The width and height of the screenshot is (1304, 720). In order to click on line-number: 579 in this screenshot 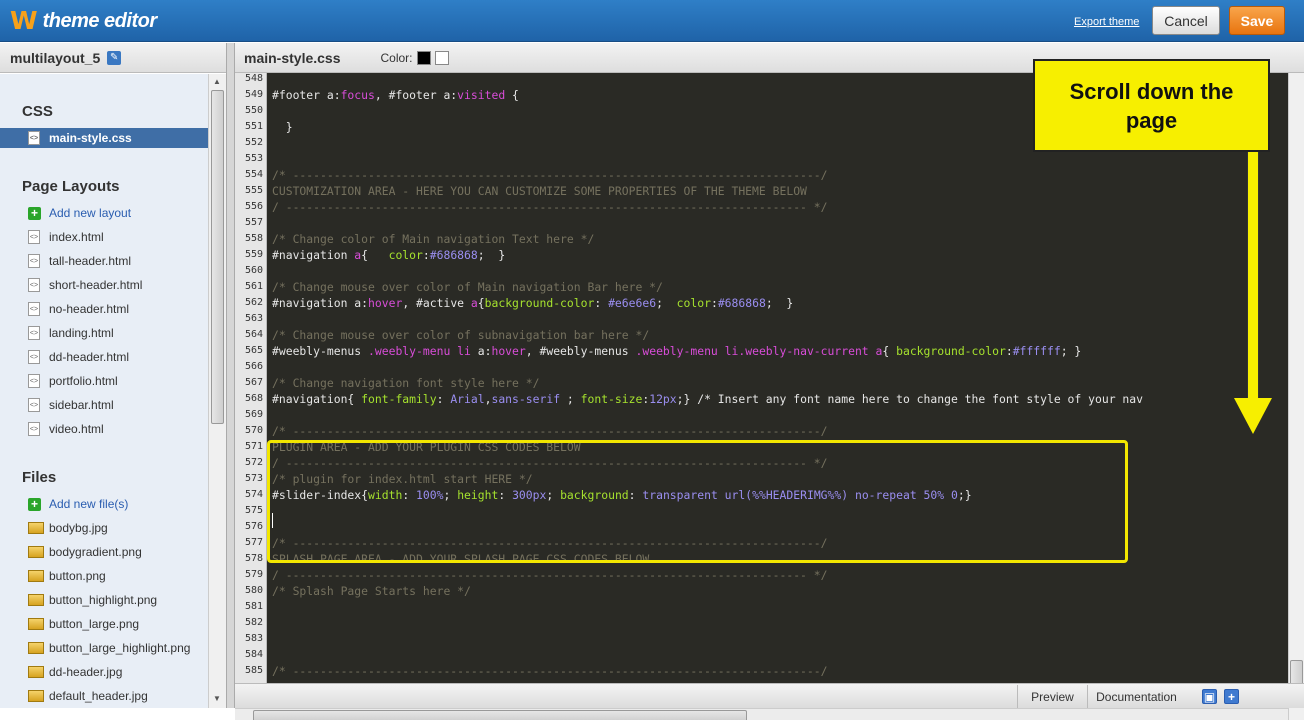, I will do `click(253, 574)`.